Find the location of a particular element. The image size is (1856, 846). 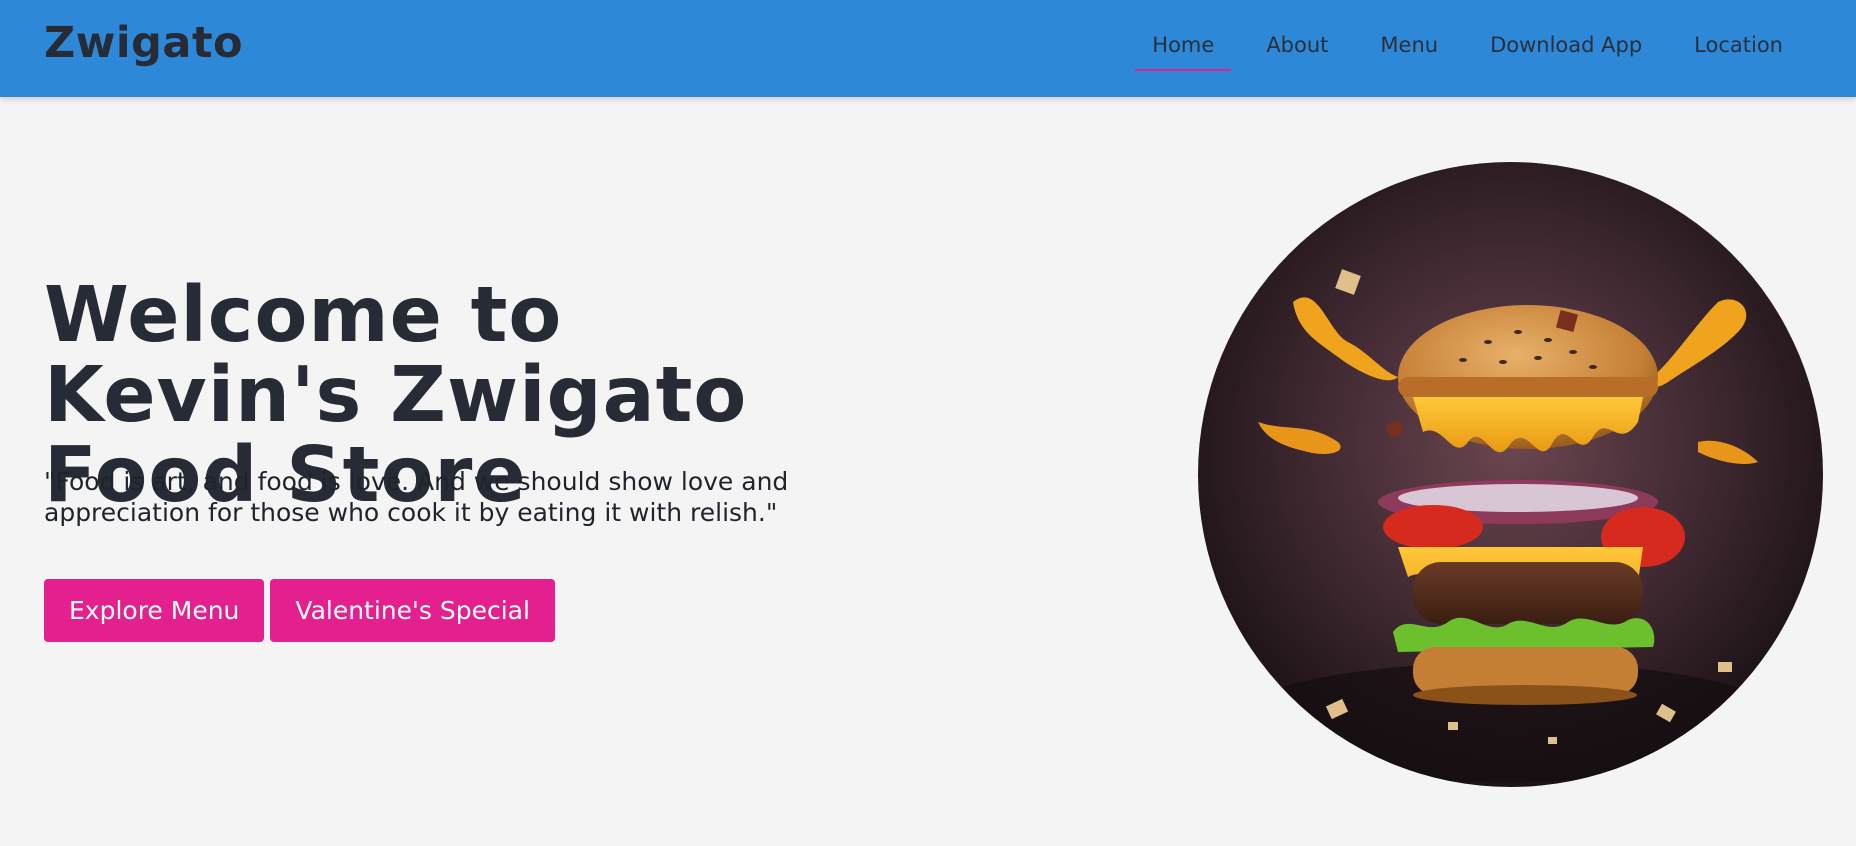

hero-buttons: Explore Menu Valentine's Special is located at coordinates (302, 610).